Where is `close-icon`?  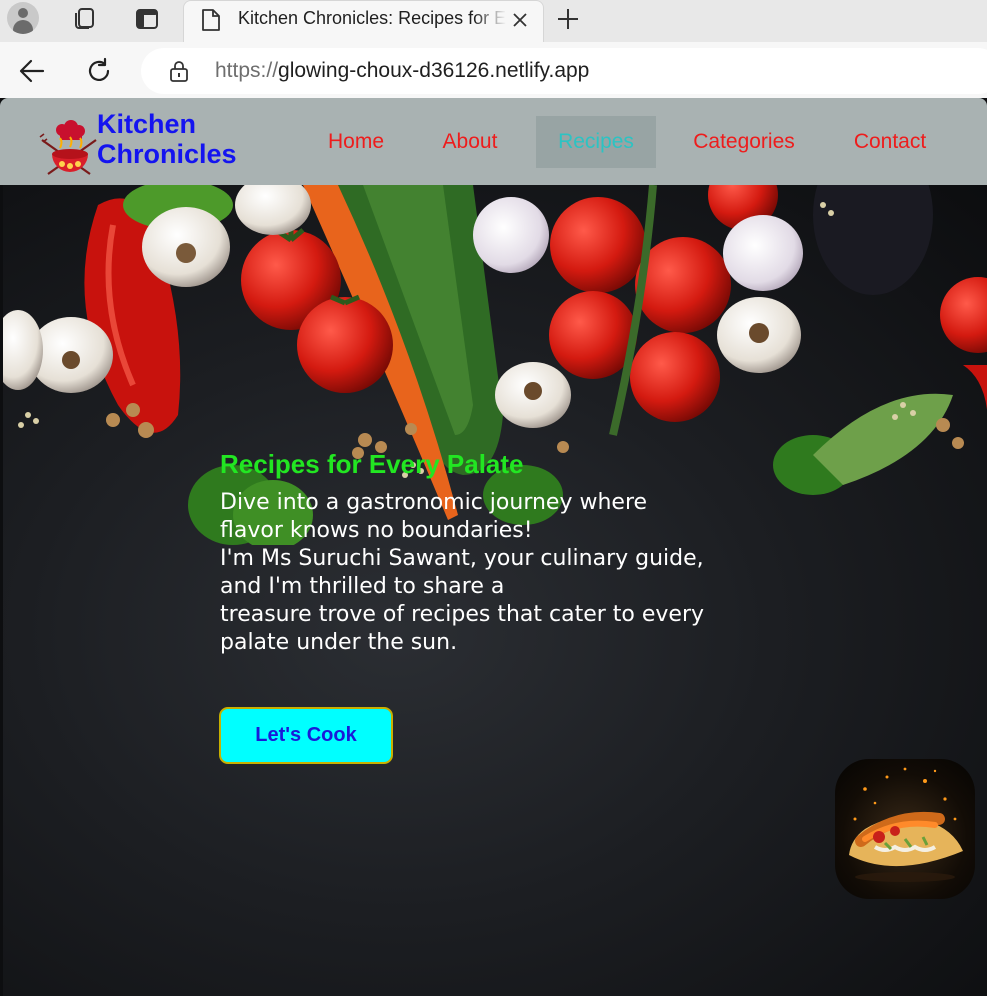 close-icon is located at coordinates (520, 20).